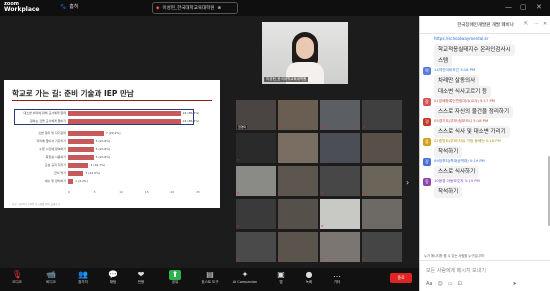 The height and width of the screenshot is (291, 550). I want to click on host-tools-button: ▤ 호스트 도구, so click(210, 277).